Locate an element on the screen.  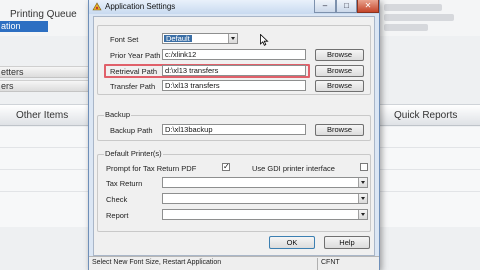
font-set-selected-value: Default is located at coordinates (178, 38).